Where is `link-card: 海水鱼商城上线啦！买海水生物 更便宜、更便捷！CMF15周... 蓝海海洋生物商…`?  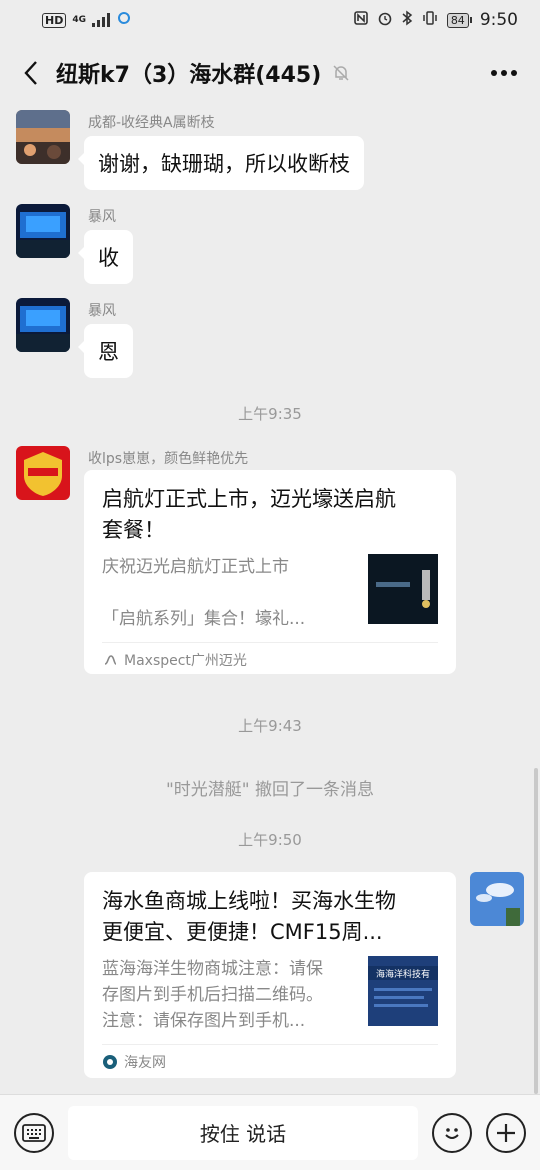
link-card: 海水鱼商城上线啦！买海水生物 更便宜、更便捷！CMF15周... 蓝海海洋生物商… is located at coordinates (270, 975).